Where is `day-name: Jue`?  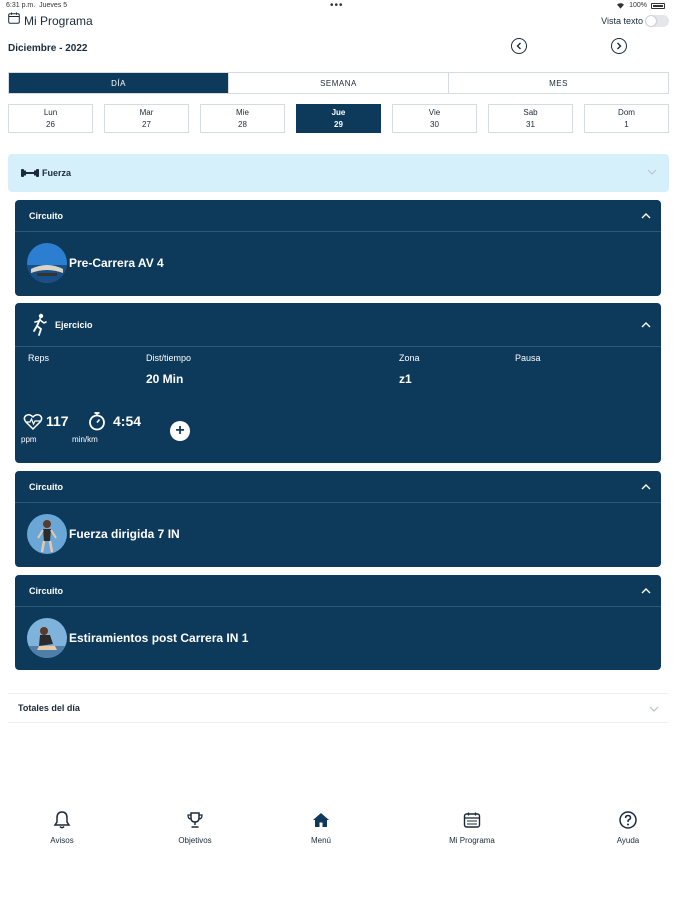
day-name: Jue is located at coordinates (338, 112).